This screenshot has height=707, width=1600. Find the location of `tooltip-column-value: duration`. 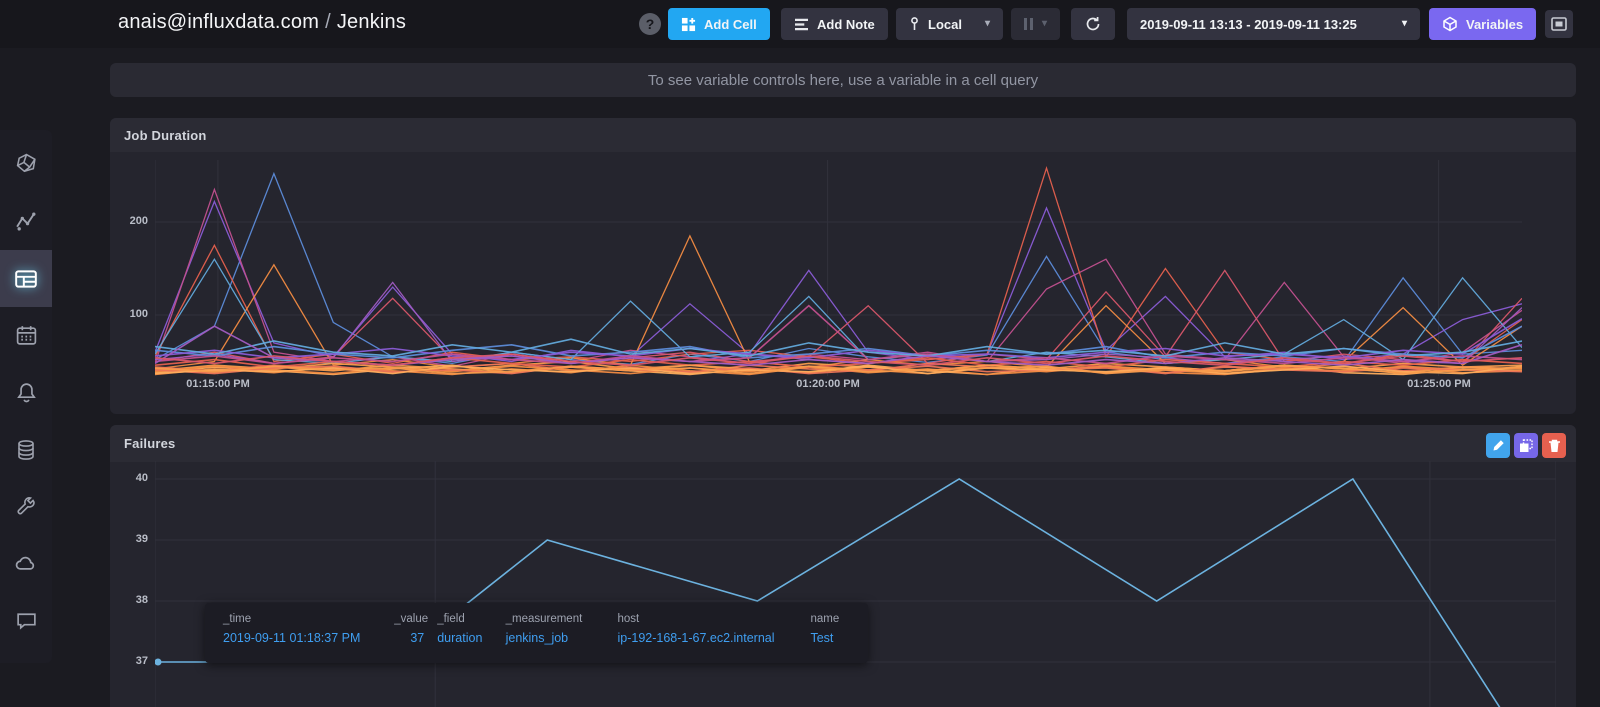

tooltip-column-value: duration is located at coordinates (460, 638).